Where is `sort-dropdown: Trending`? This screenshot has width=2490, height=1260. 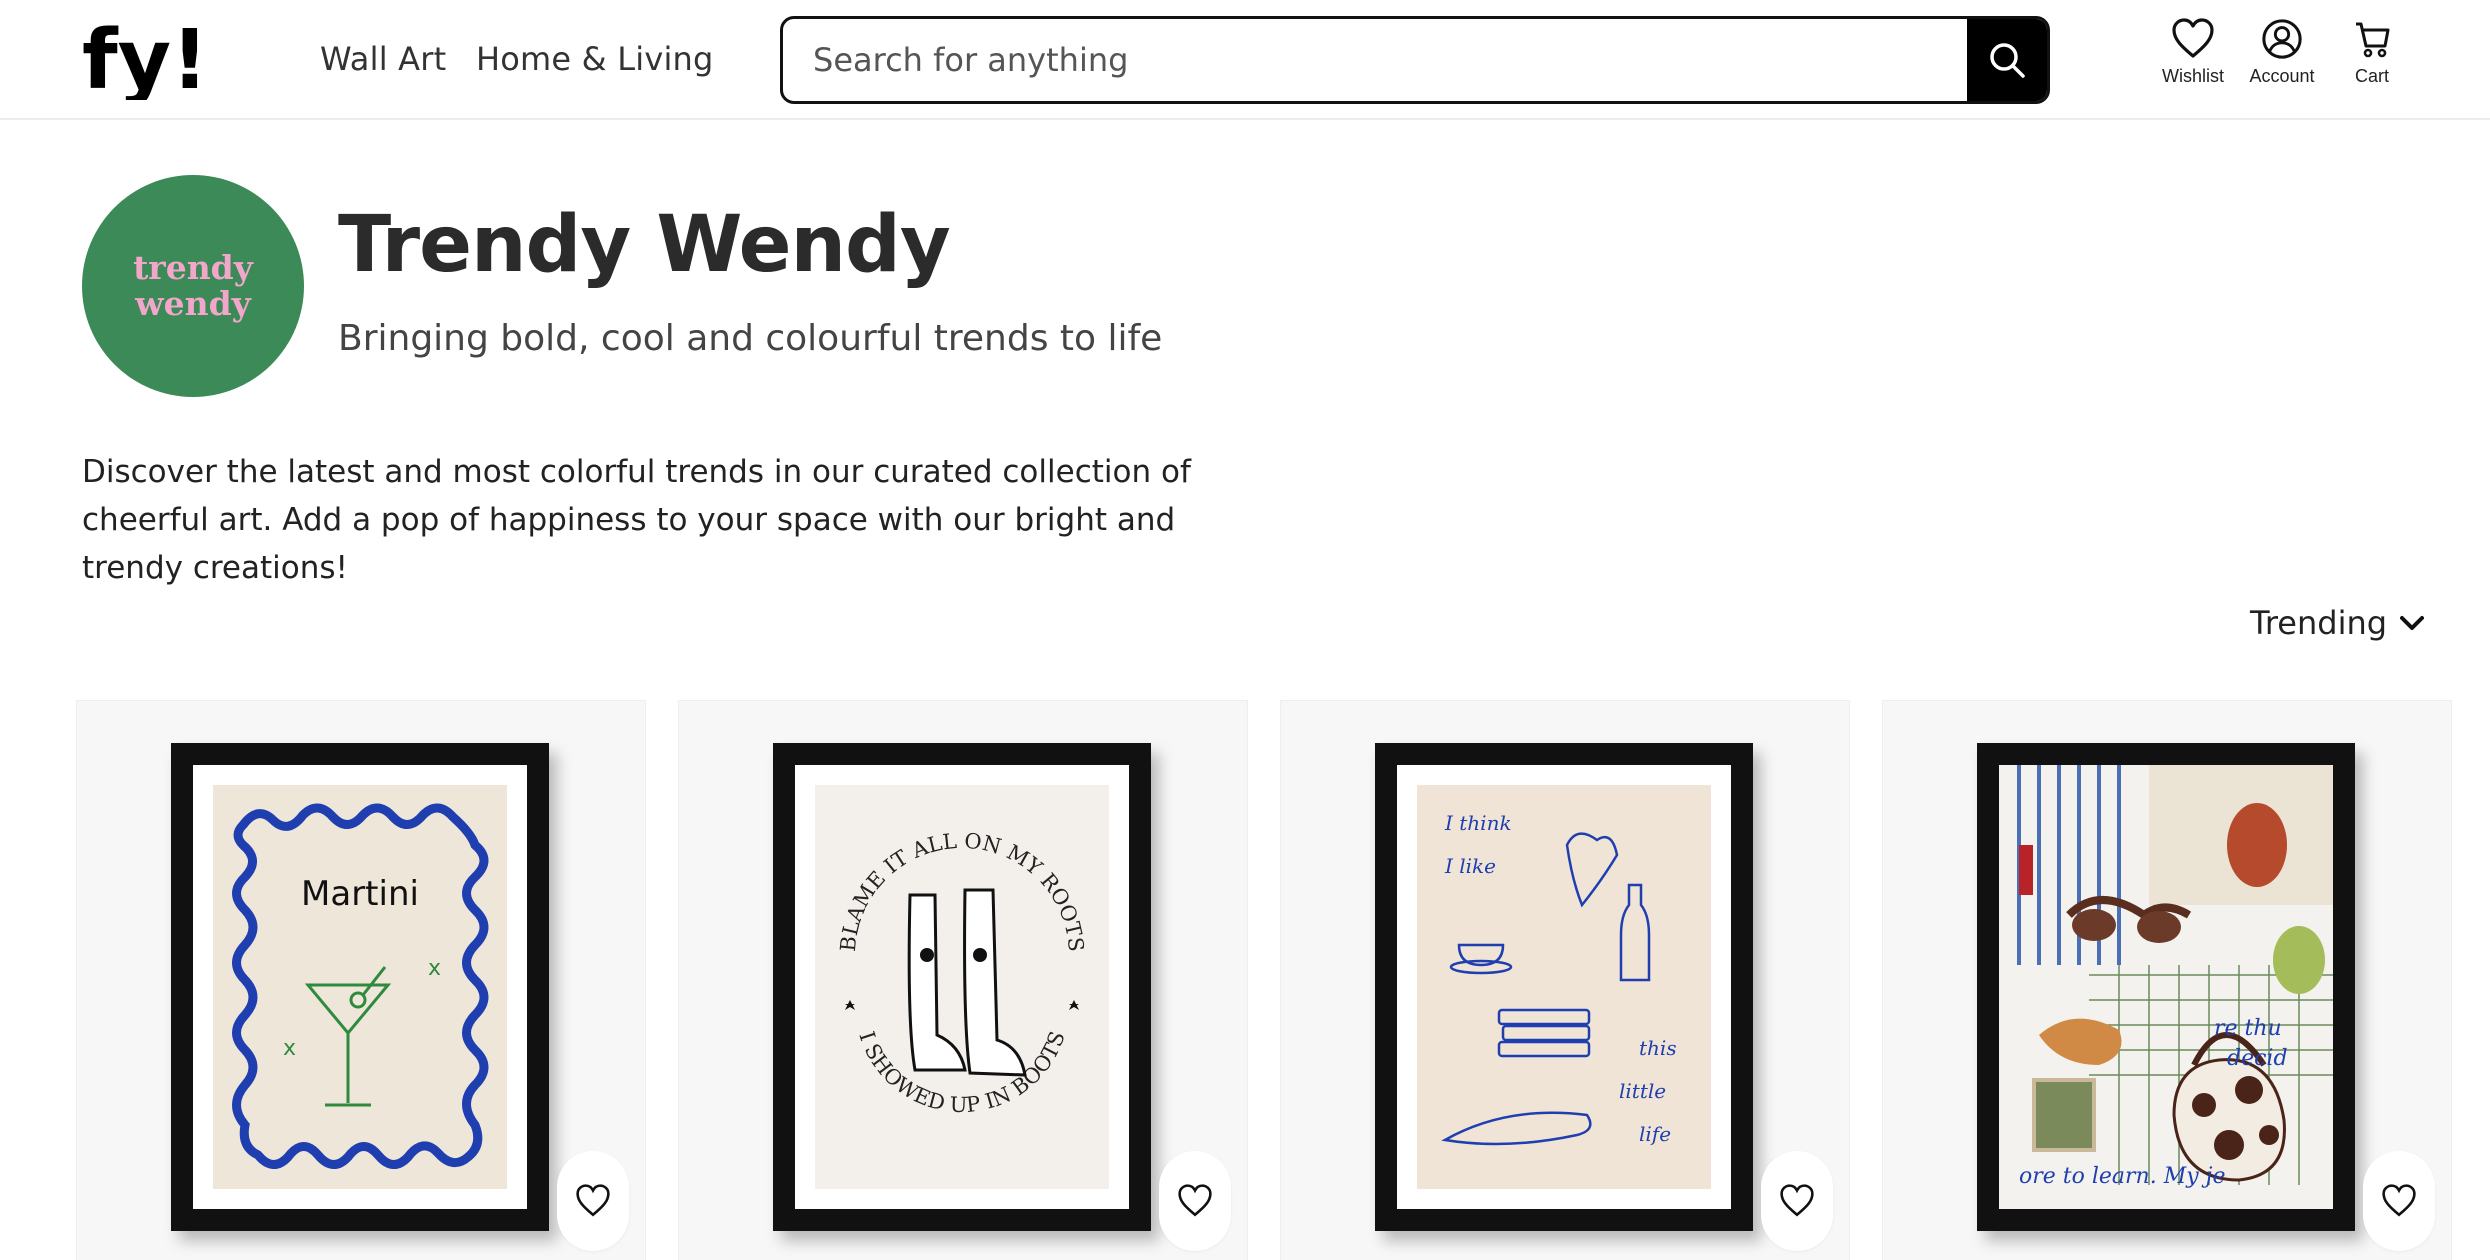 sort-dropdown: Trending is located at coordinates (2337, 623).